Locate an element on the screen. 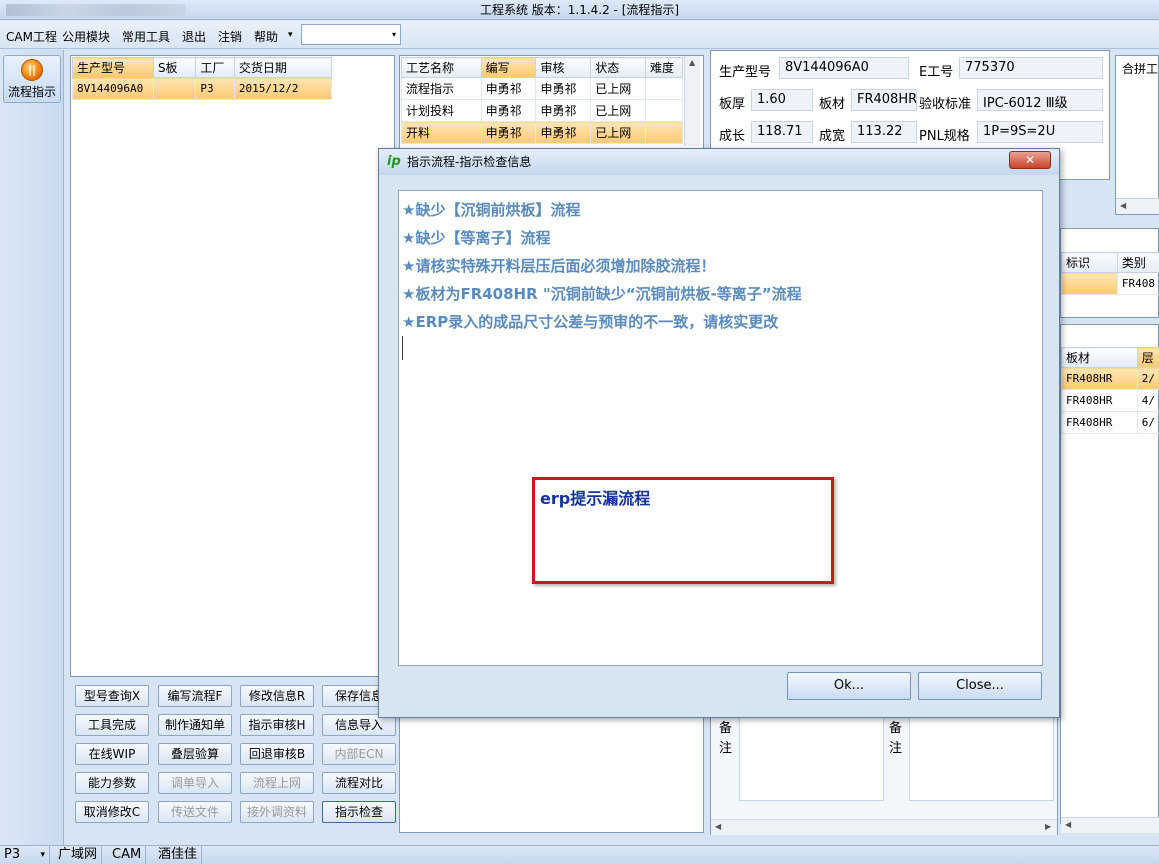  make-notice-button: 制作通知单 is located at coordinates (195, 725).